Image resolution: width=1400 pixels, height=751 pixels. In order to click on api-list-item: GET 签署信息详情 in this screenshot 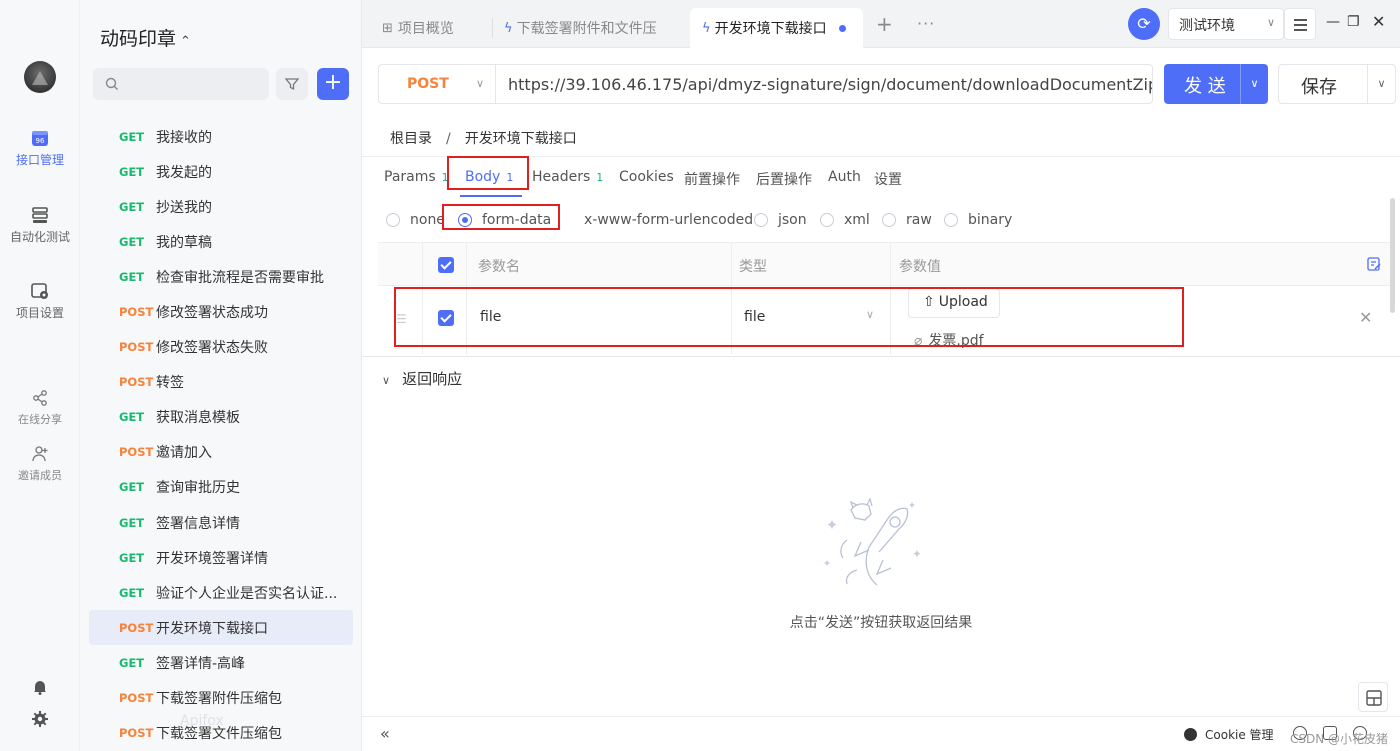, I will do `click(221, 522)`.